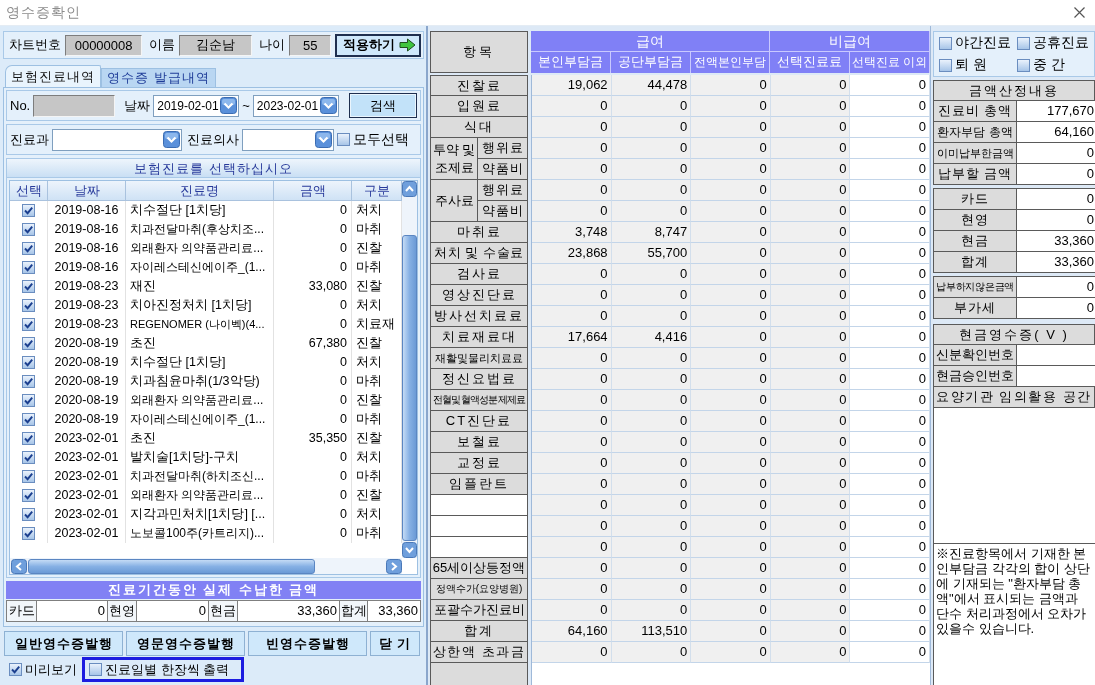  What do you see at coordinates (479, 52) in the screenshot?
I see `column-header: 항목` at bounding box center [479, 52].